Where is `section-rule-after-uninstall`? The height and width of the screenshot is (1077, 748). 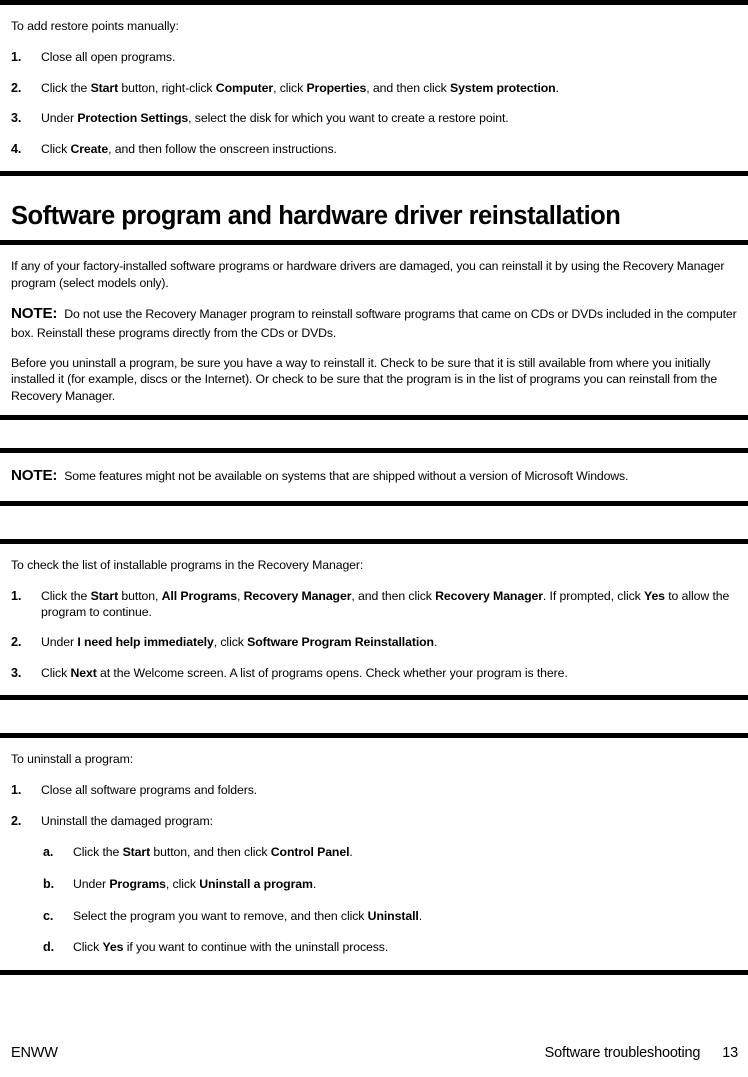 section-rule-after-uninstall is located at coordinates (374, 972).